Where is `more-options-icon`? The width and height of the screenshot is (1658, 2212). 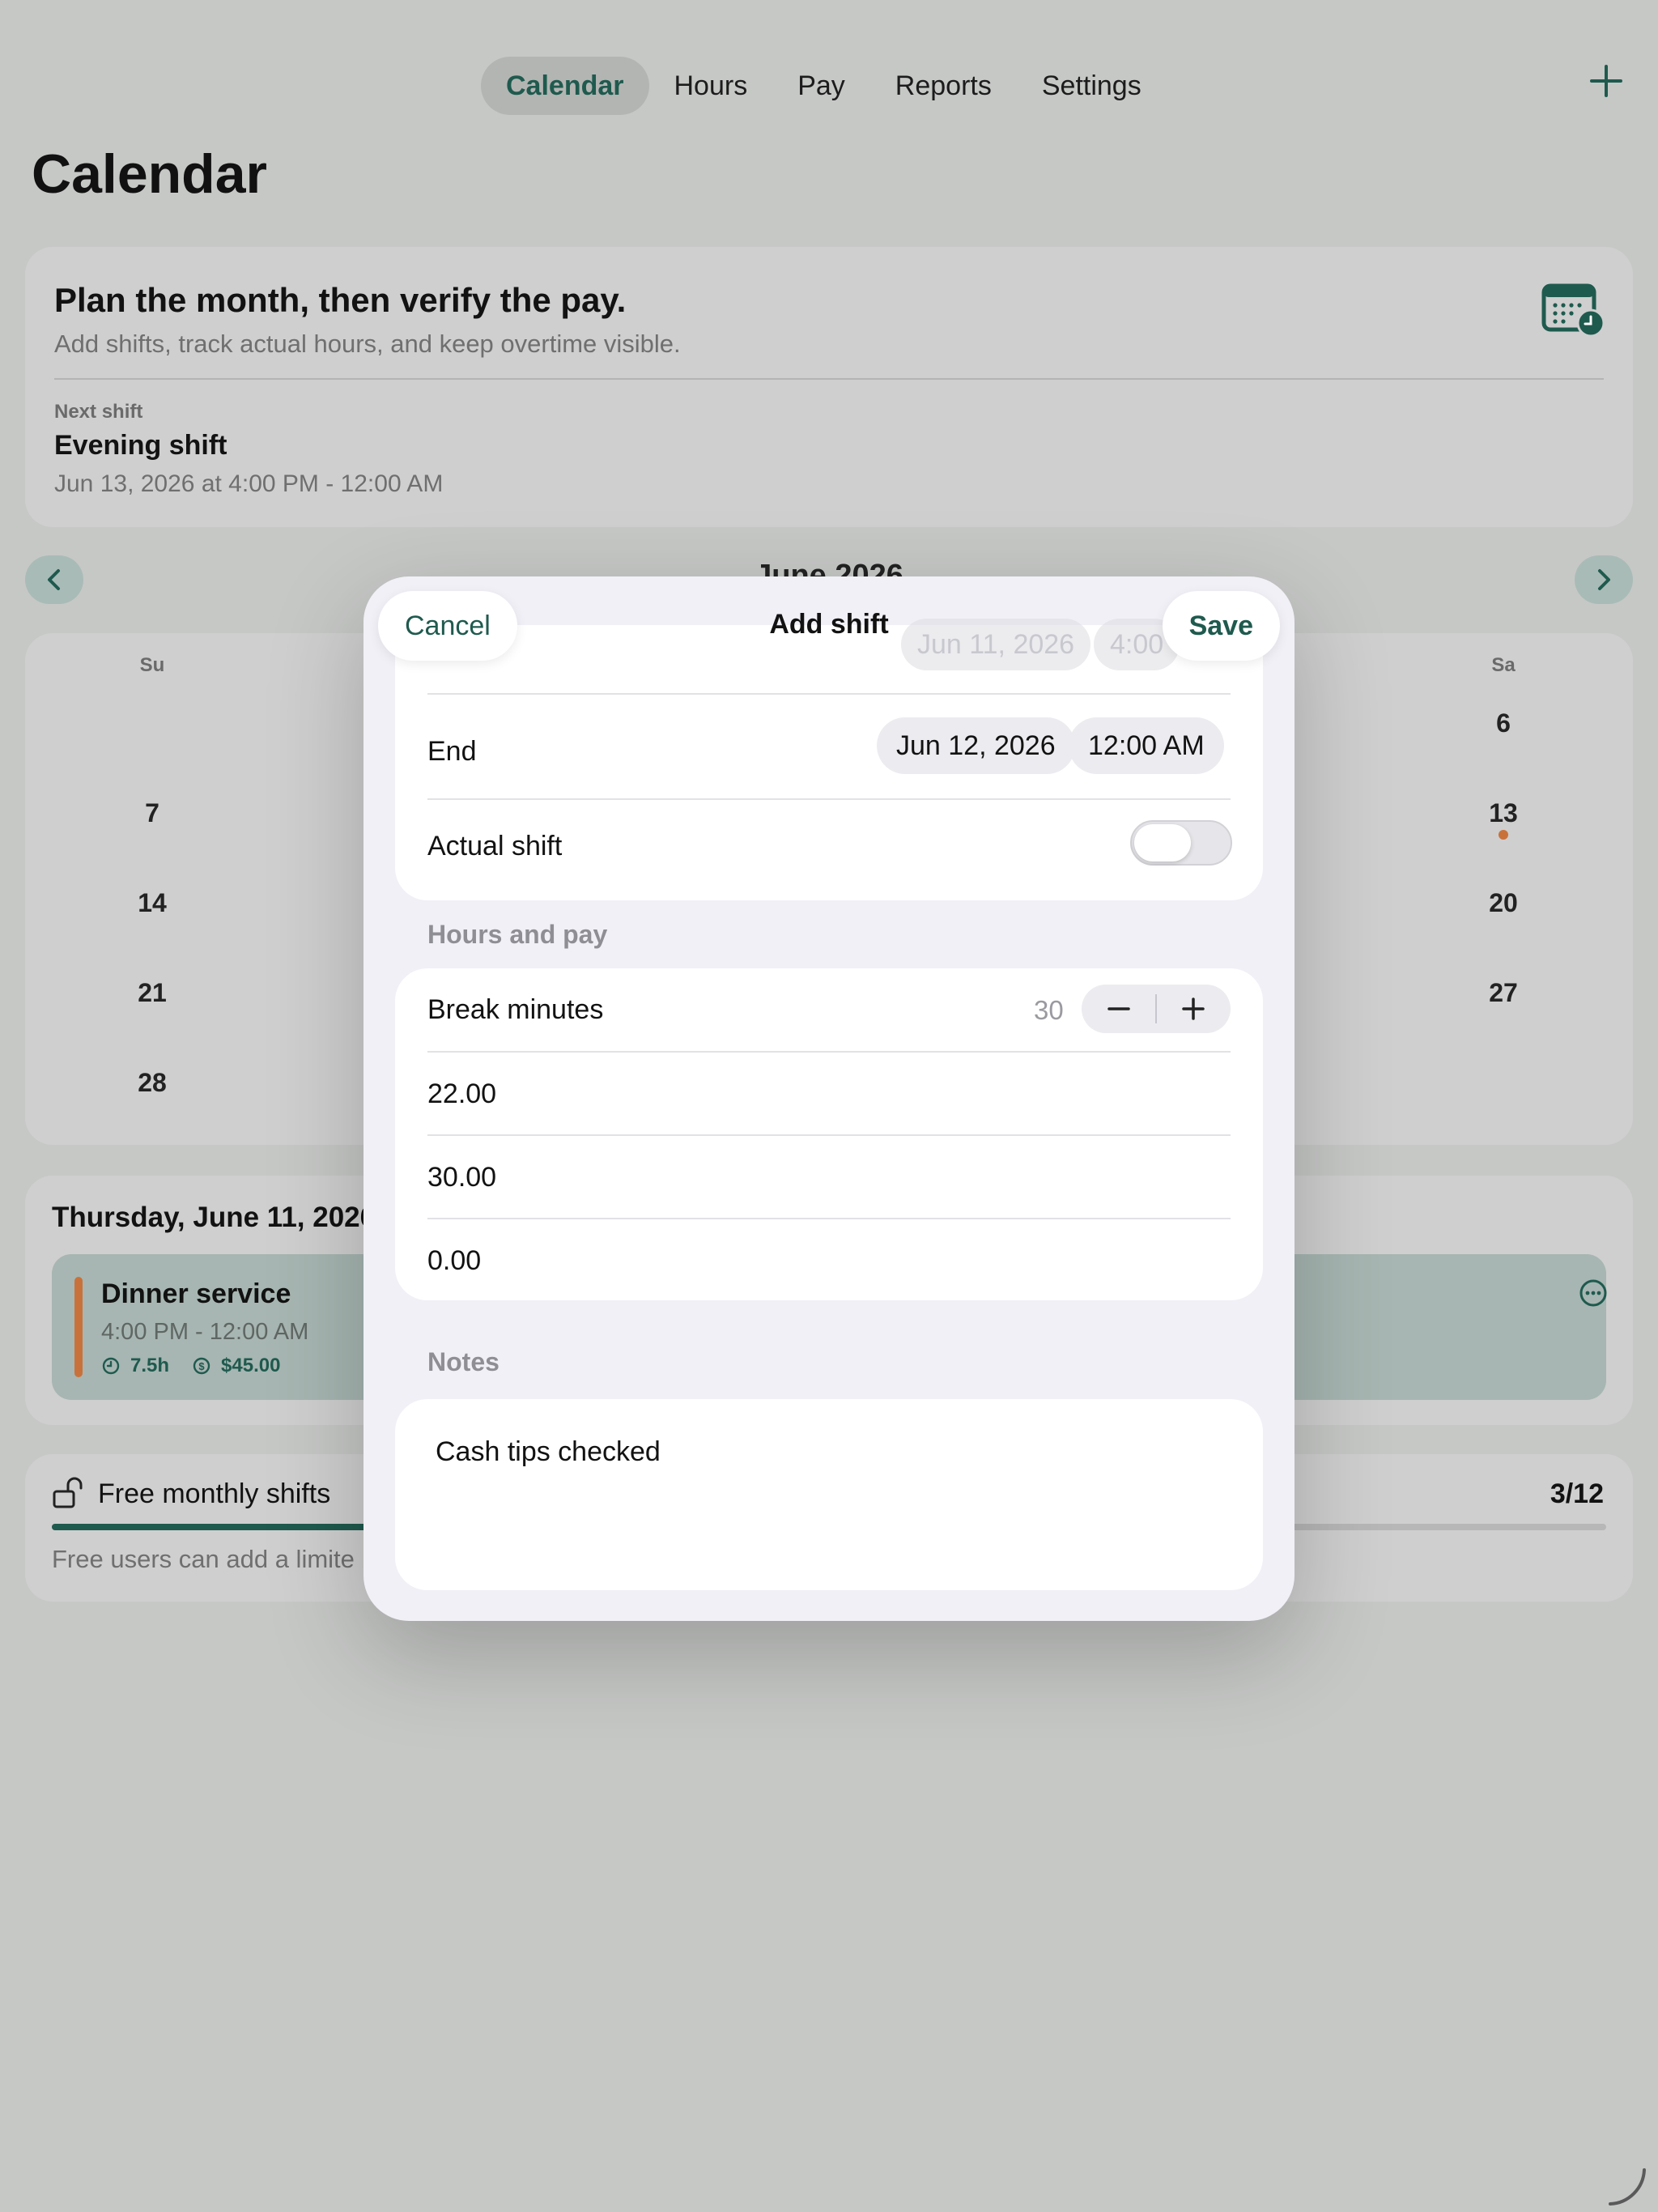 more-options-icon is located at coordinates (1593, 1293).